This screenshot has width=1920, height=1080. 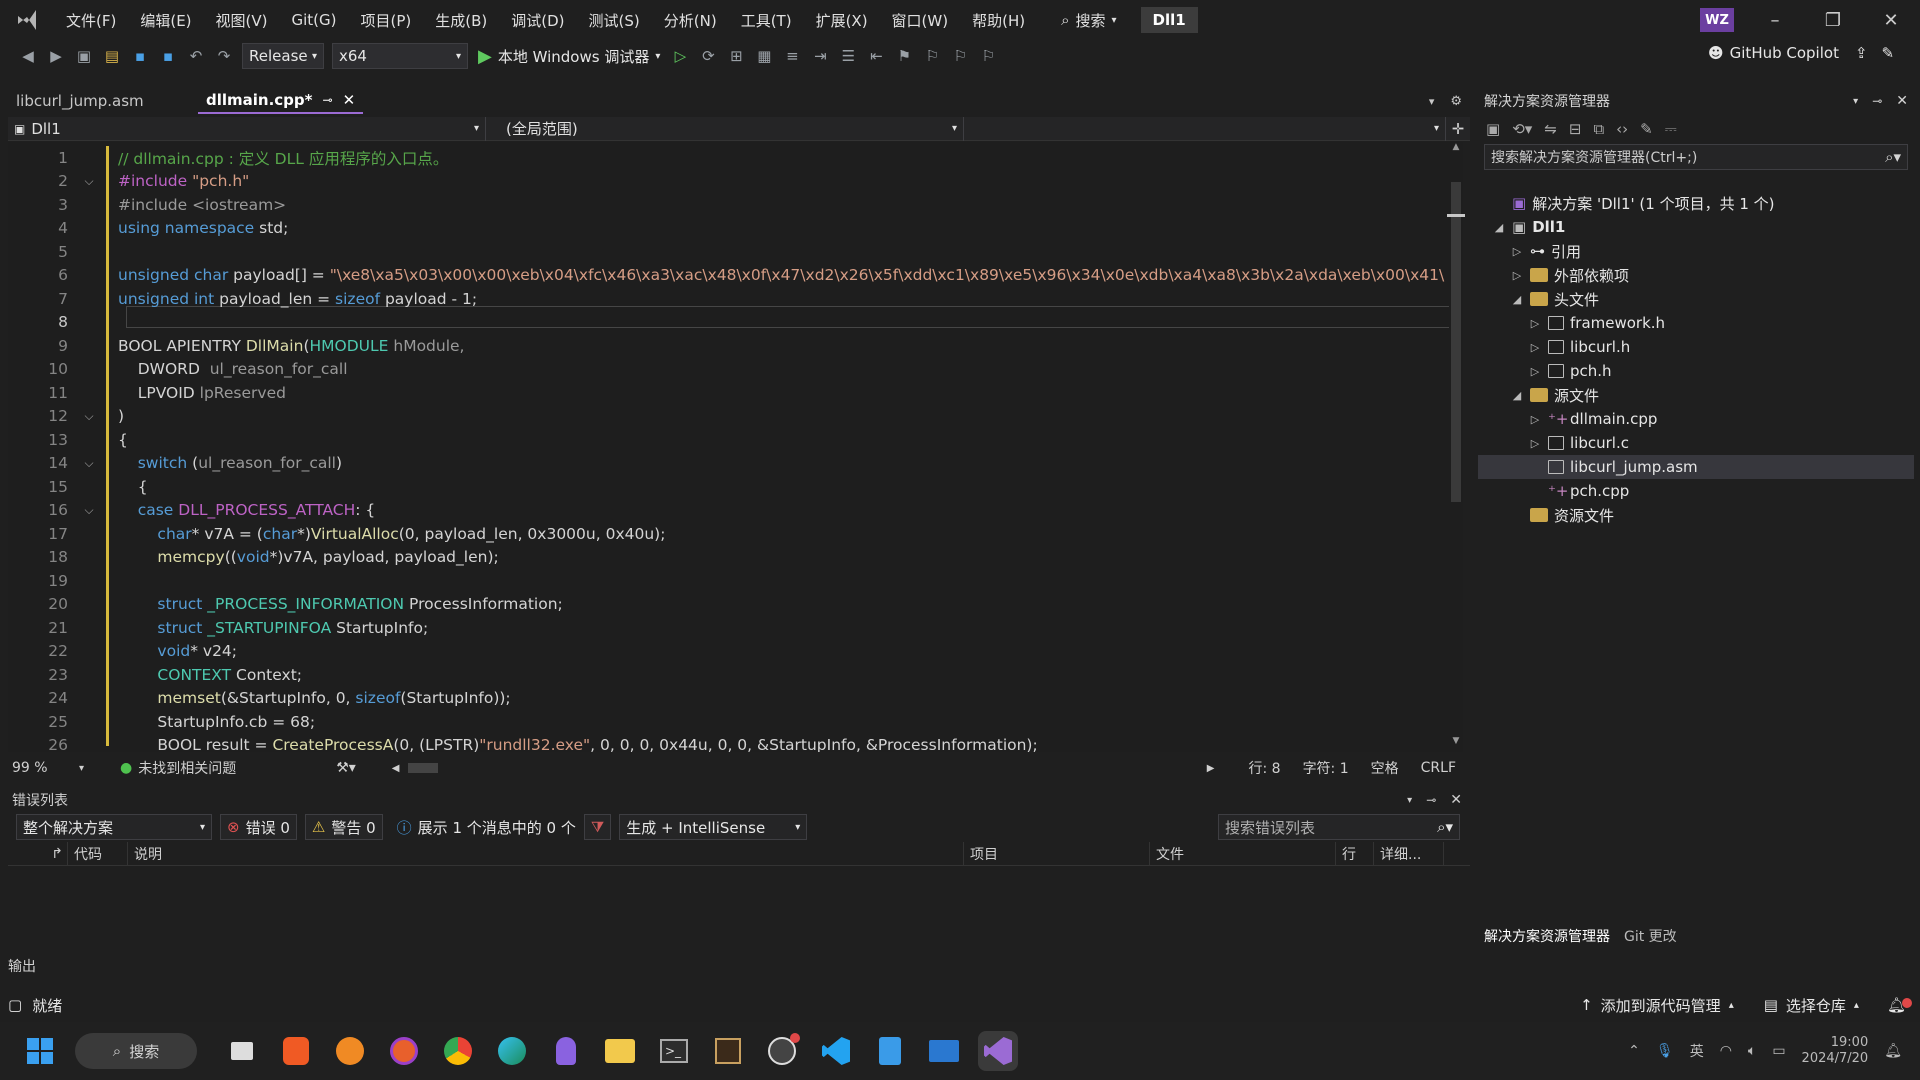 I want to click on menu-item: 调试(D), so click(x=537, y=20).